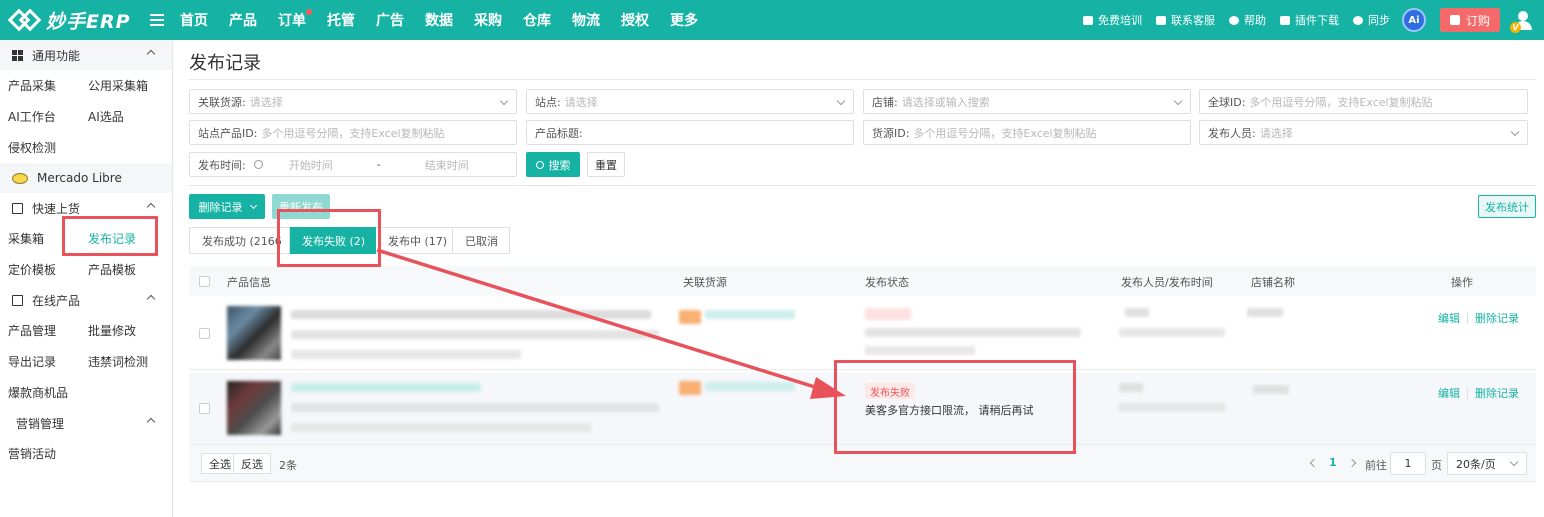 The image size is (1544, 517). Describe the element at coordinates (1027, 101) in the screenshot. I see `store-select: 店铺: 请选择或输入搜索` at that location.